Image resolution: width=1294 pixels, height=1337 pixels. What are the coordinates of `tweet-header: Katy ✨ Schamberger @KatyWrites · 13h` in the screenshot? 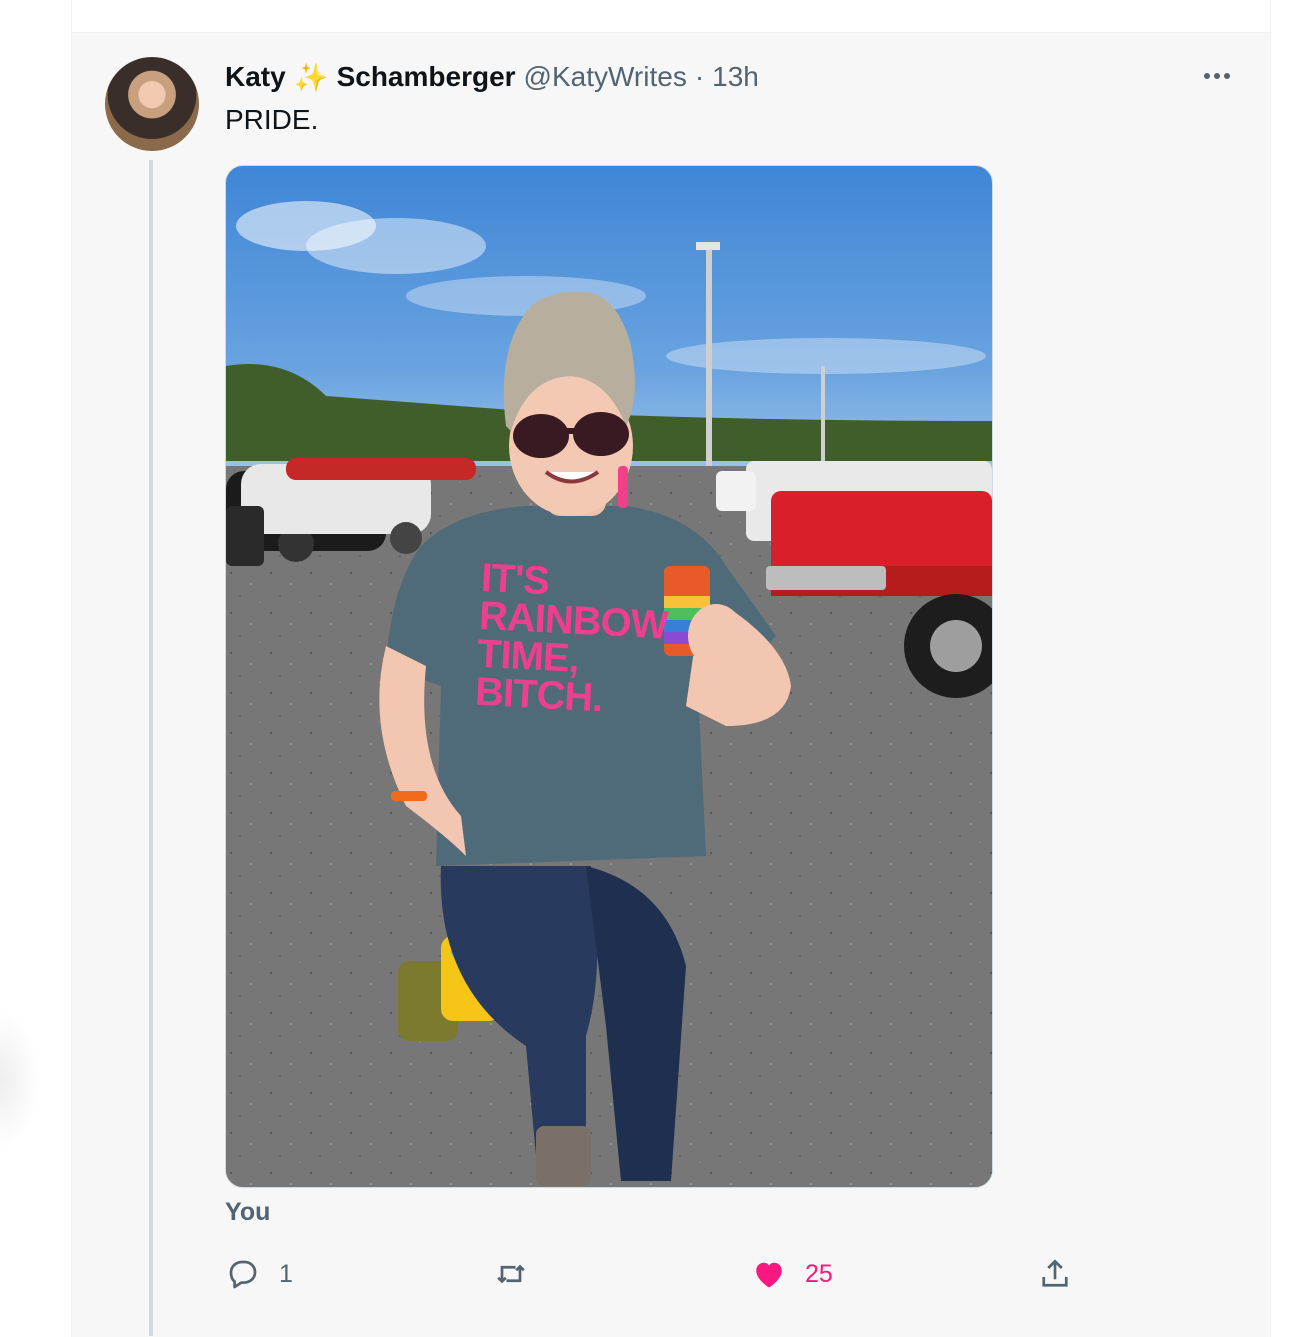 It's located at (492, 77).